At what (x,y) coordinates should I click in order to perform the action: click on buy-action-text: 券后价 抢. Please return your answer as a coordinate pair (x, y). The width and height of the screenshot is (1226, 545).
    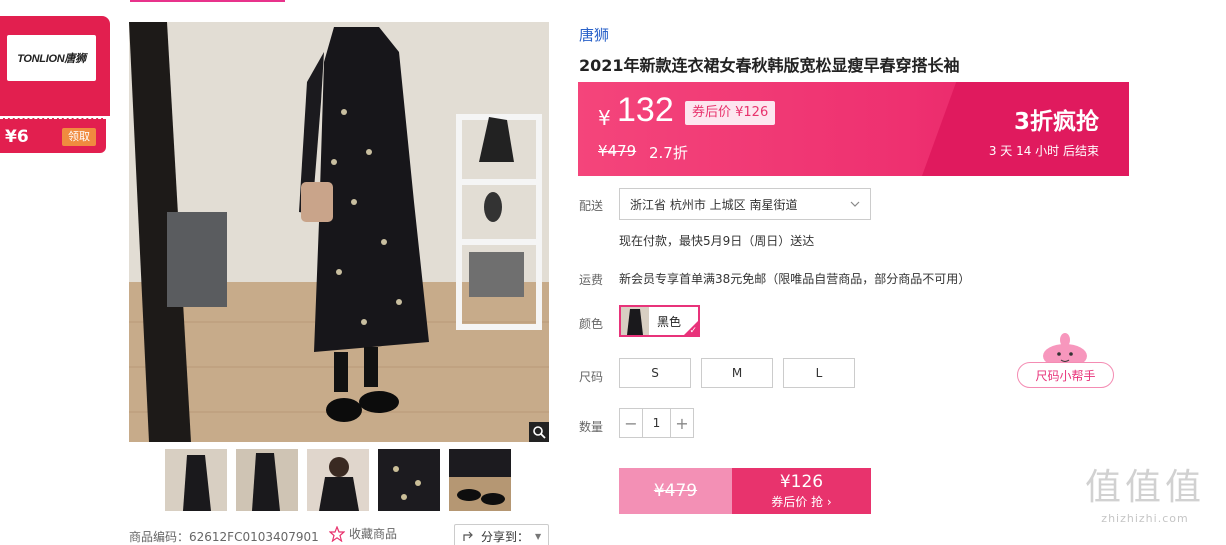
    Looking at the image, I should click on (797, 502).